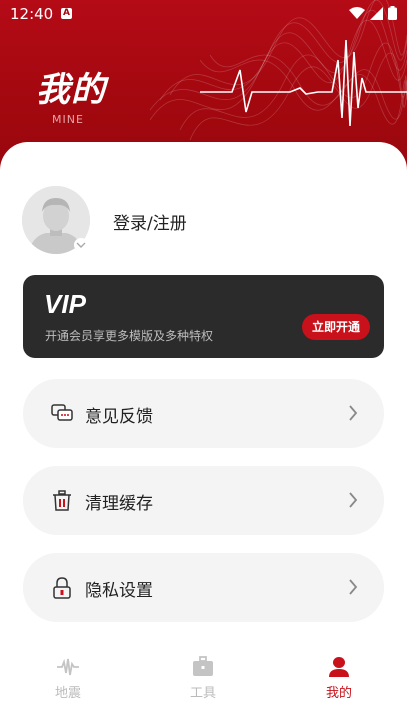 This screenshot has width=407, height=725. What do you see at coordinates (336, 327) in the screenshot?
I see `vip-activate-button: 立即开通` at bounding box center [336, 327].